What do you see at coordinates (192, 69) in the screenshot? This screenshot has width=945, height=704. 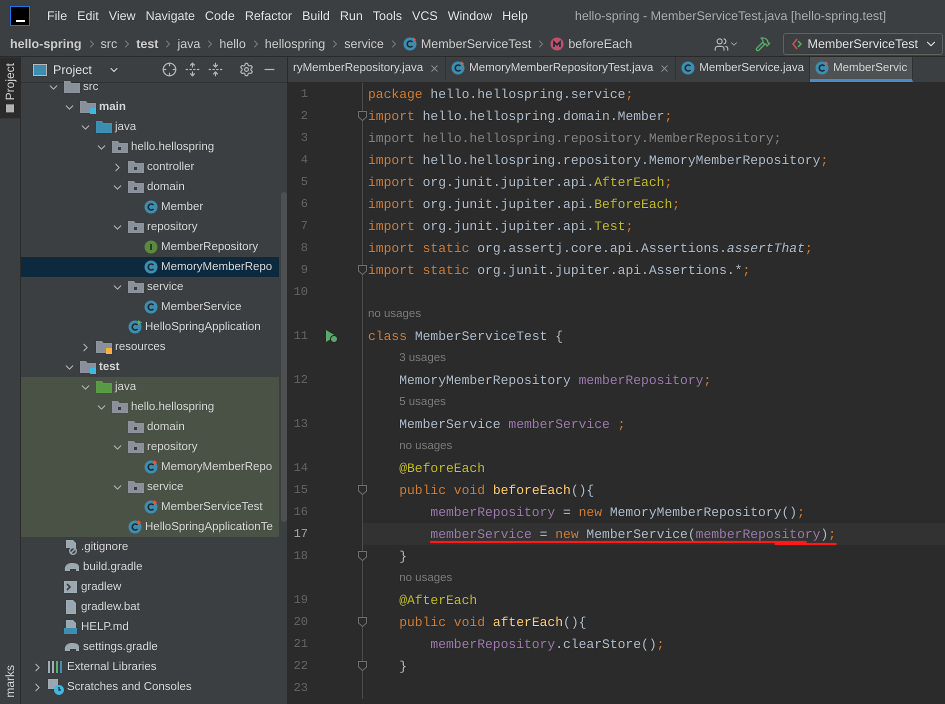 I see `expand-all-icon` at bounding box center [192, 69].